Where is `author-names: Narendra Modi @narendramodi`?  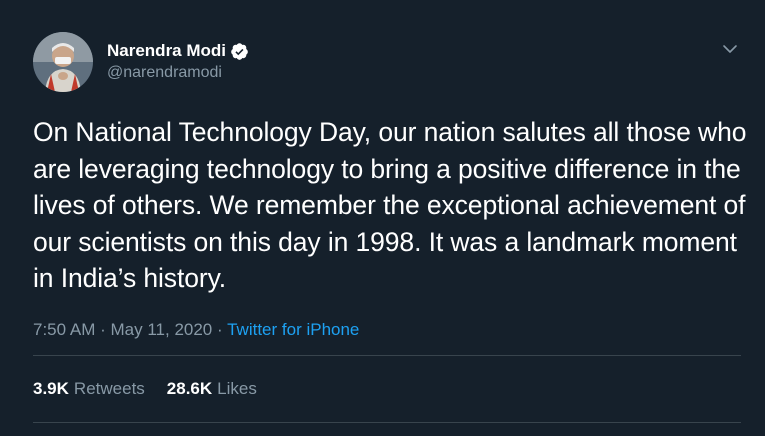
author-names: Narendra Modi @narendramodi is located at coordinates (178, 62).